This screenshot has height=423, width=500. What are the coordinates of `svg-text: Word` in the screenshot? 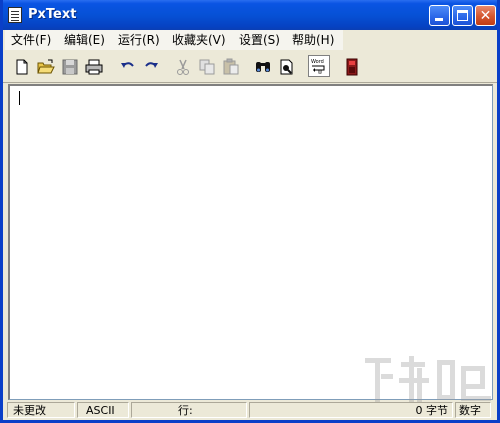 It's located at (317, 62).